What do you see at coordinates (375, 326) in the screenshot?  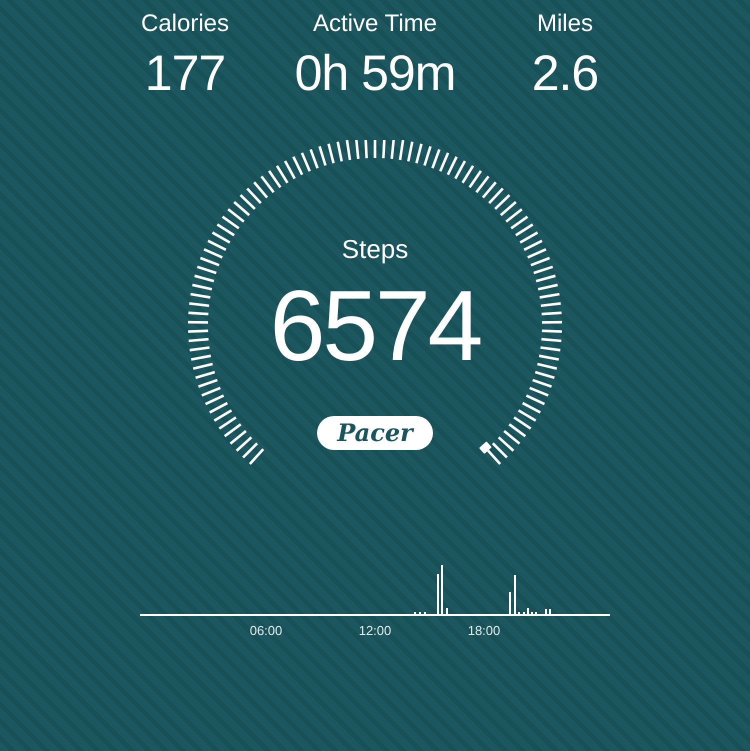 I see `steps-count: 6574` at bounding box center [375, 326].